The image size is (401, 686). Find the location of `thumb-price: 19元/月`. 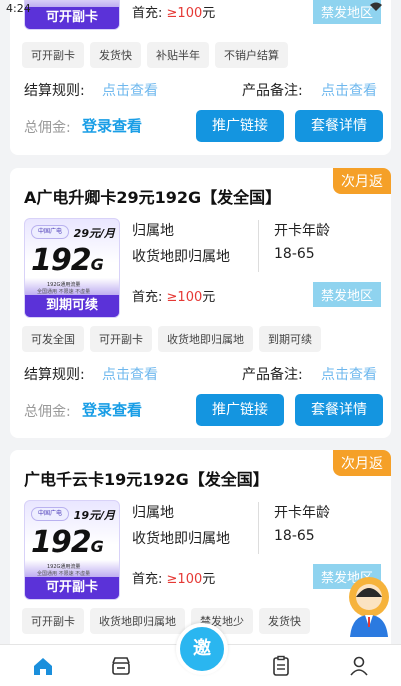

thumb-price: 19元/月 is located at coordinates (94, 515).